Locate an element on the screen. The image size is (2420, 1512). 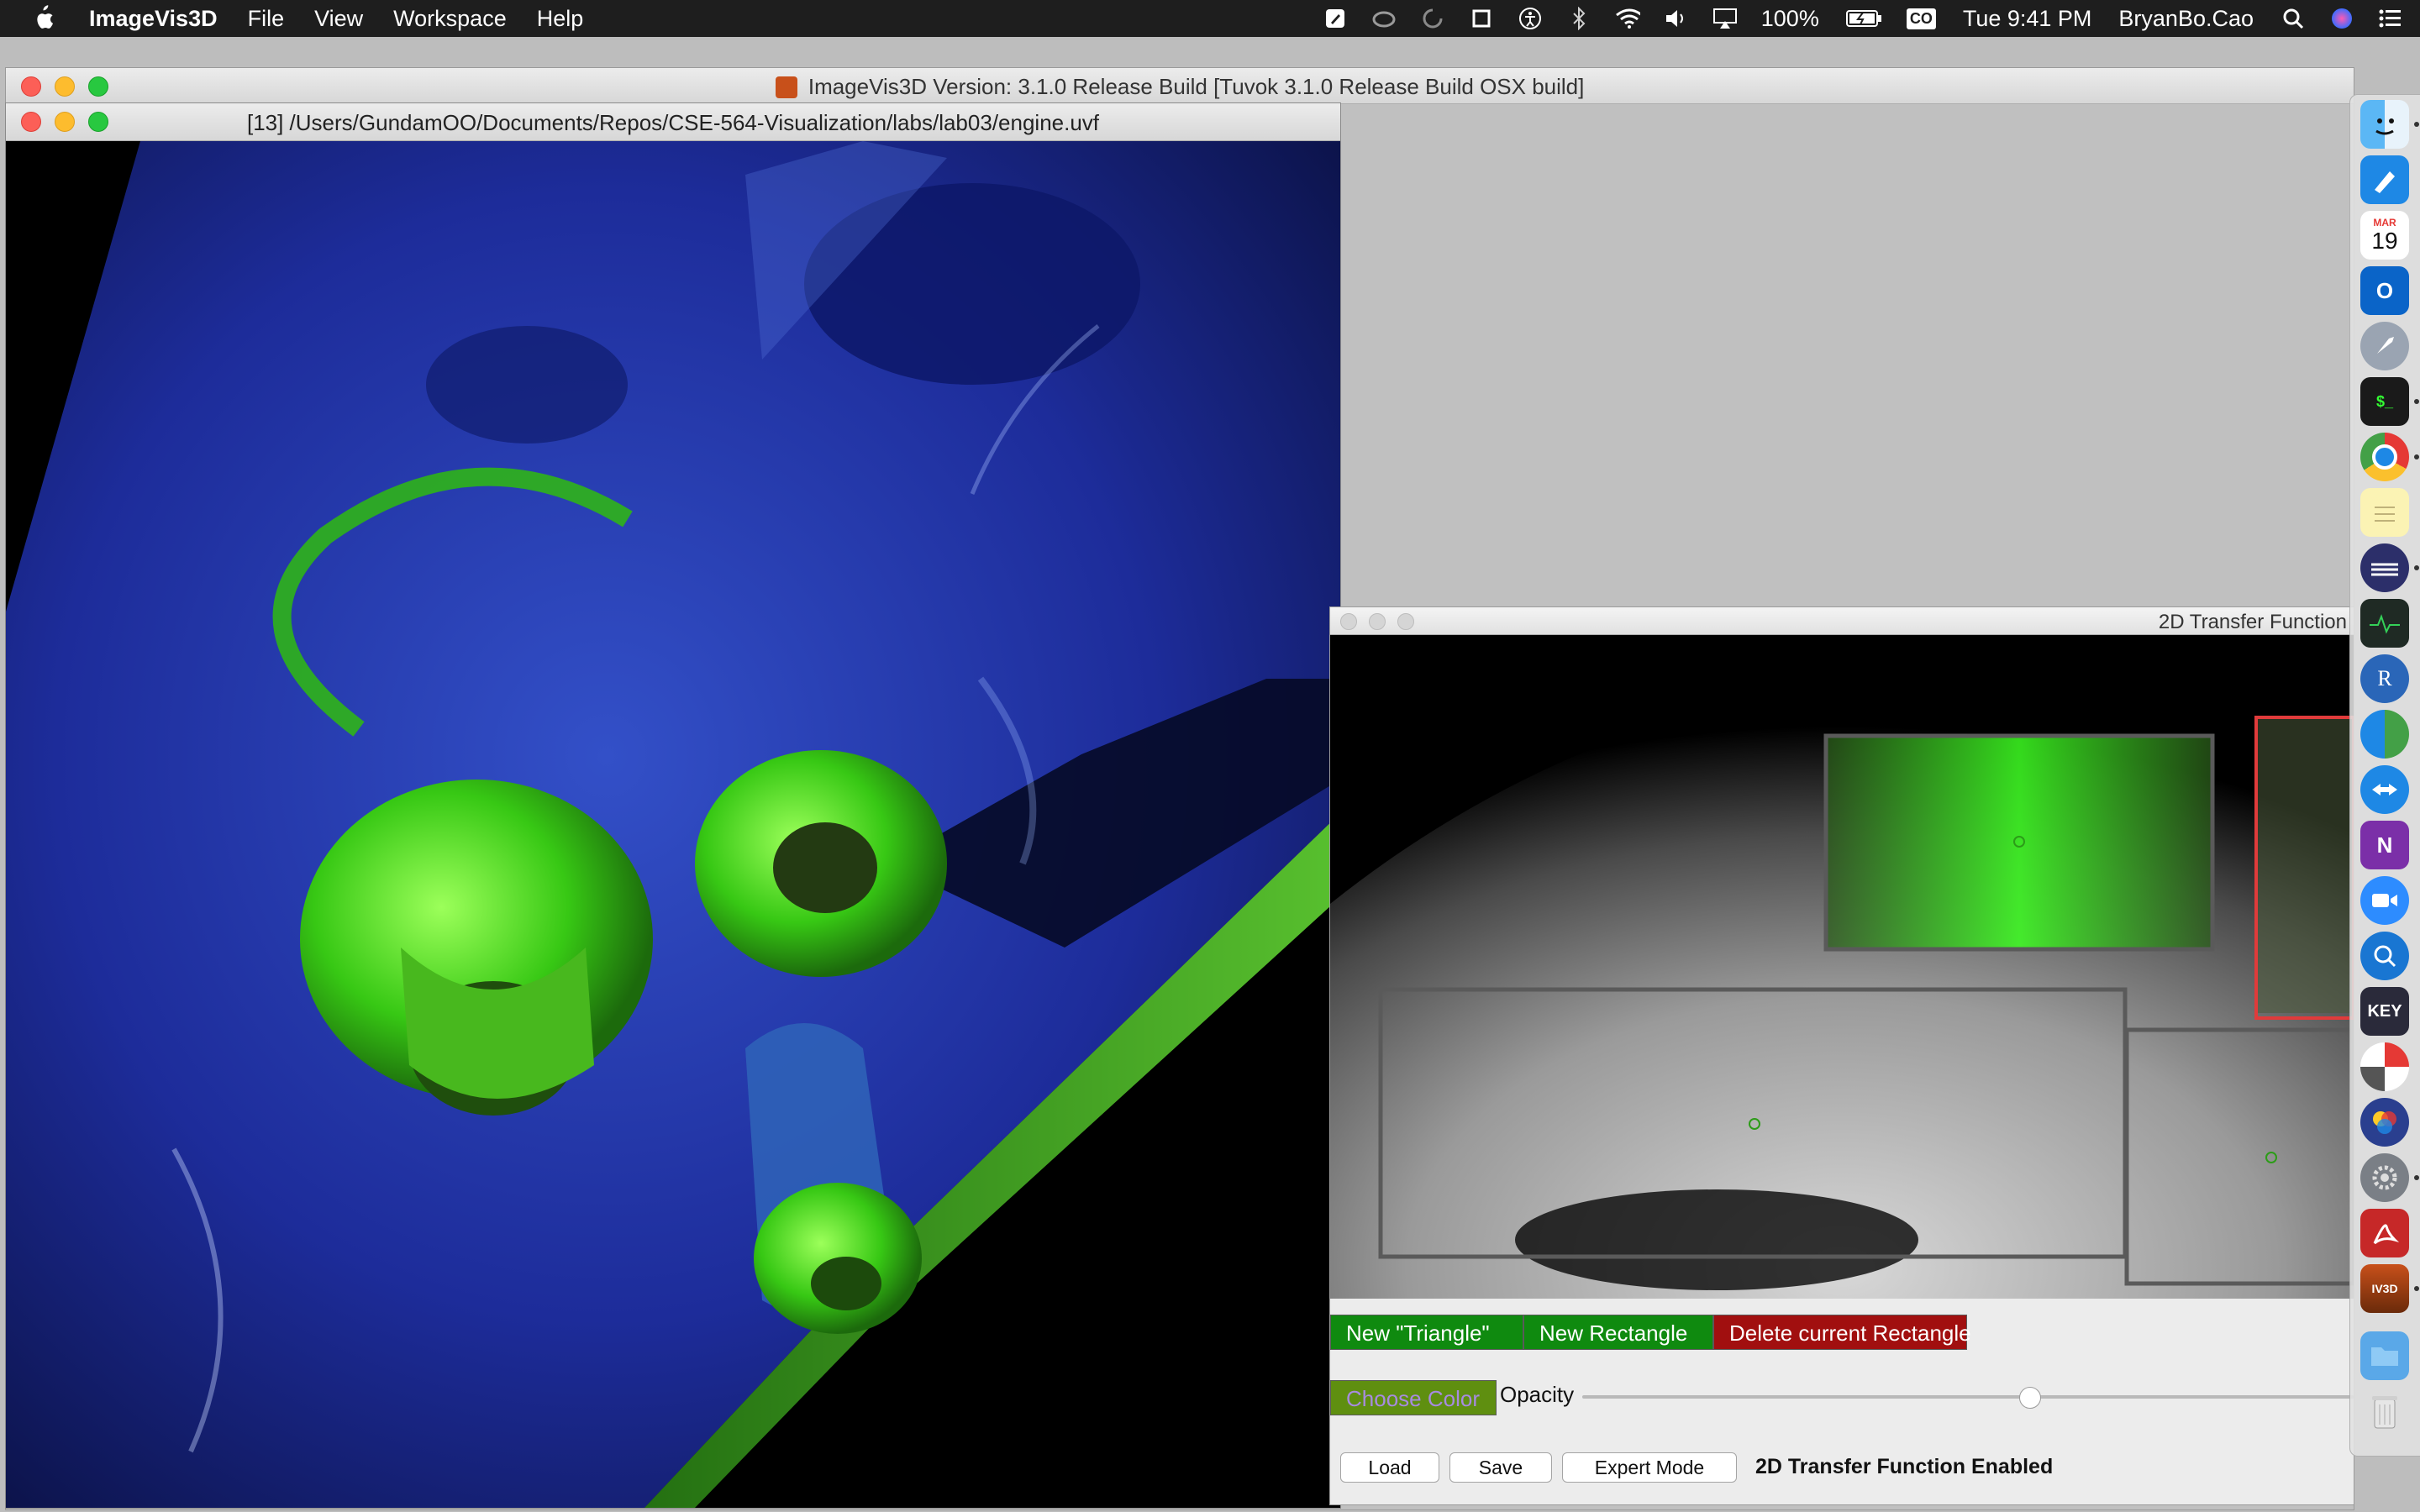
delete-rectangle-button: Delete current Rectangle is located at coordinates (1842, 1332).